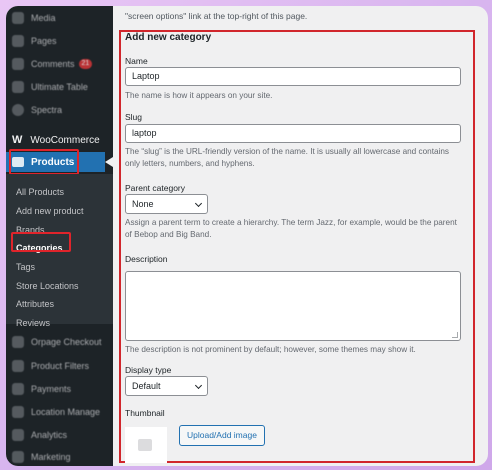  Describe the element at coordinates (59, 389) in the screenshot. I see `sidebar-item-payments: Payments` at that location.